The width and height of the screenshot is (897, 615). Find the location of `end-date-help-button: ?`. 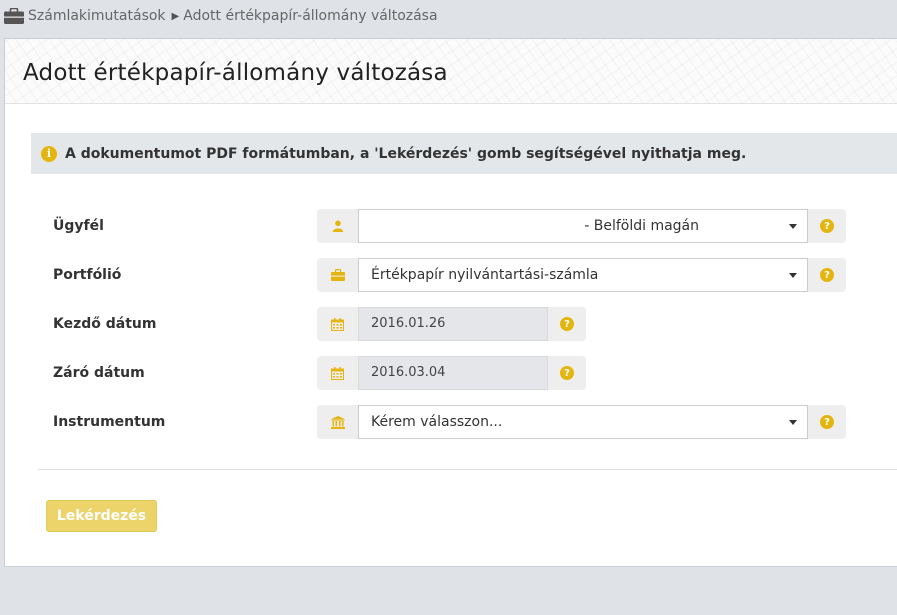

end-date-help-button: ? is located at coordinates (567, 373).